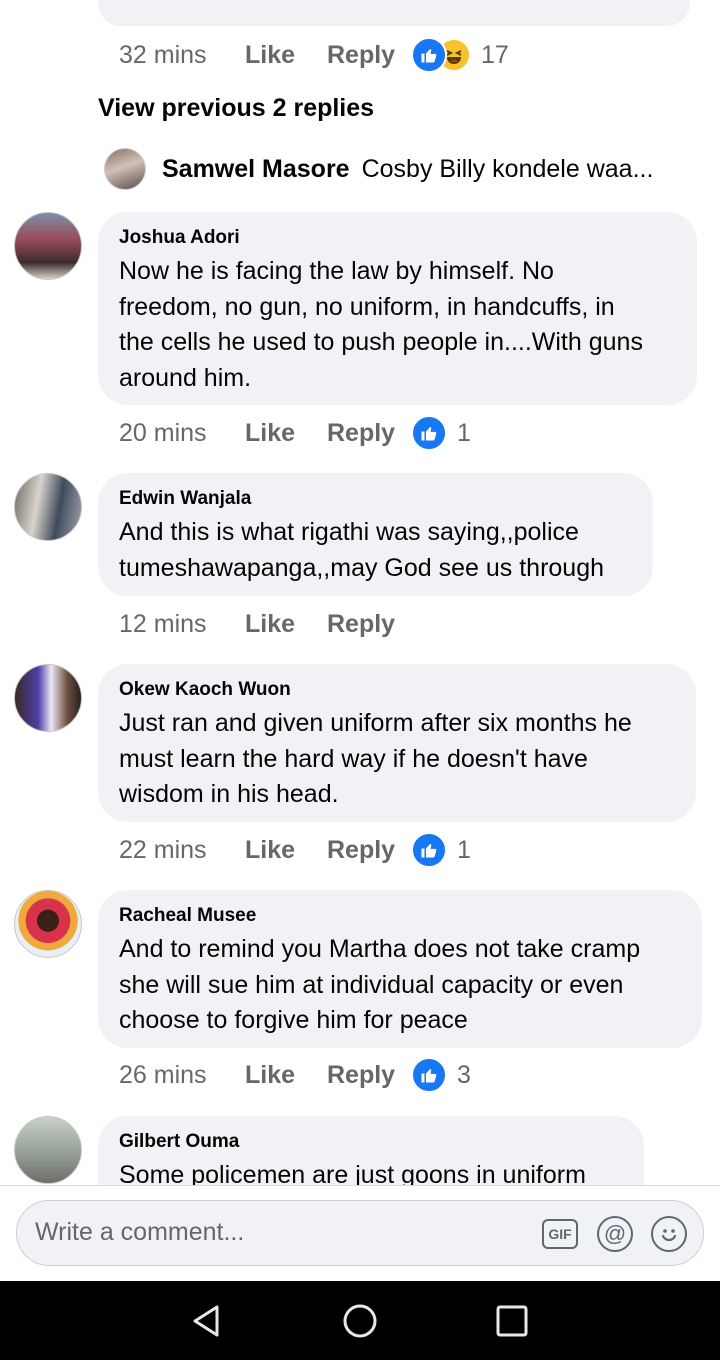  I want to click on comment-time: 26 mins, so click(163, 1074).